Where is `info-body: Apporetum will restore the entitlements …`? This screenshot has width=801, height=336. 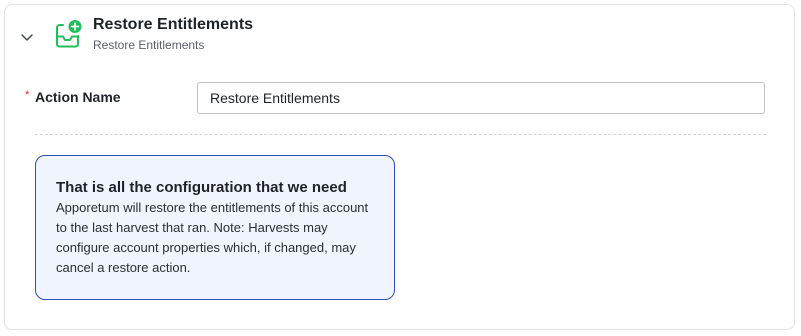 info-body: Apporetum will restore the entitlements … is located at coordinates (212, 237).